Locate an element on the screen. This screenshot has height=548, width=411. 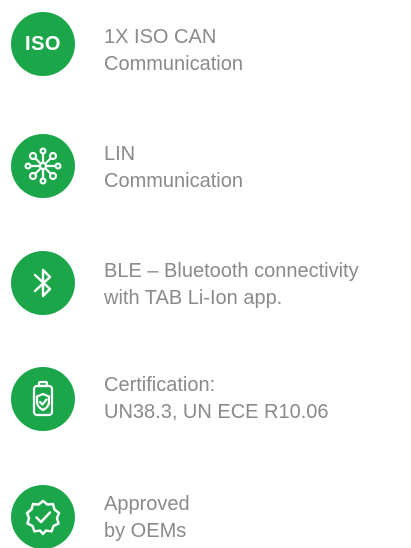
feature-title: 1X ISO CAN is located at coordinates (160, 37).